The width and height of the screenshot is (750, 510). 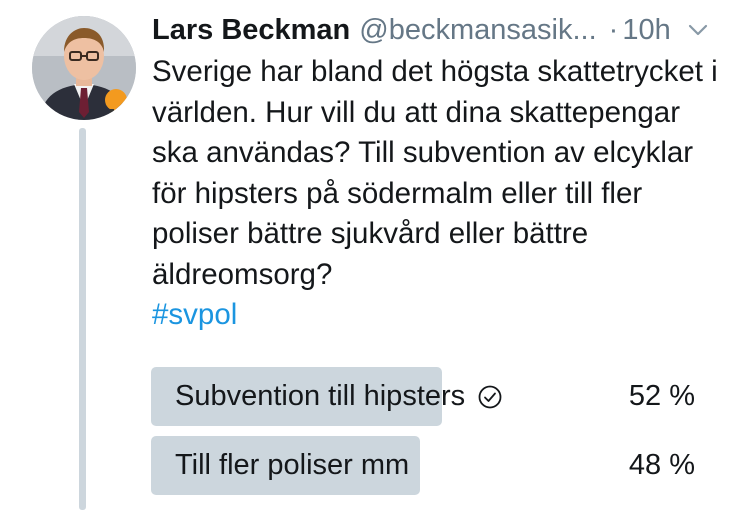 I want to click on avatar-photo, so click(x=84, y=68).